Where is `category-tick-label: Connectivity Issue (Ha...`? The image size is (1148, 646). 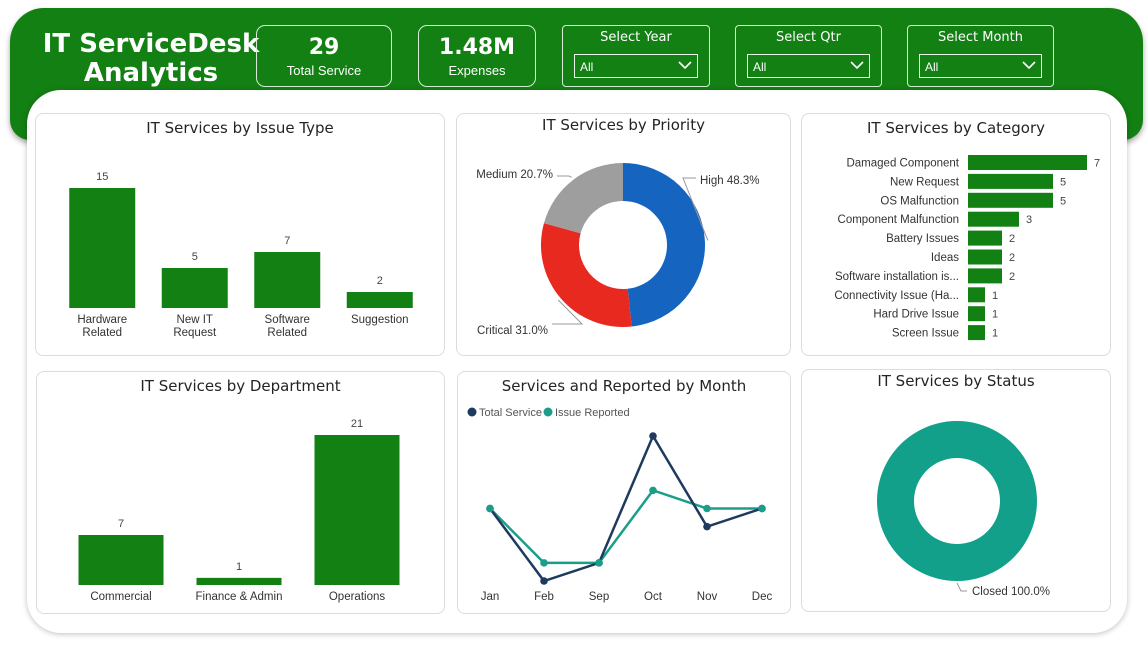
category-tick-label: Connectivity Issue (Ha... is located at coordinates (896, 296).